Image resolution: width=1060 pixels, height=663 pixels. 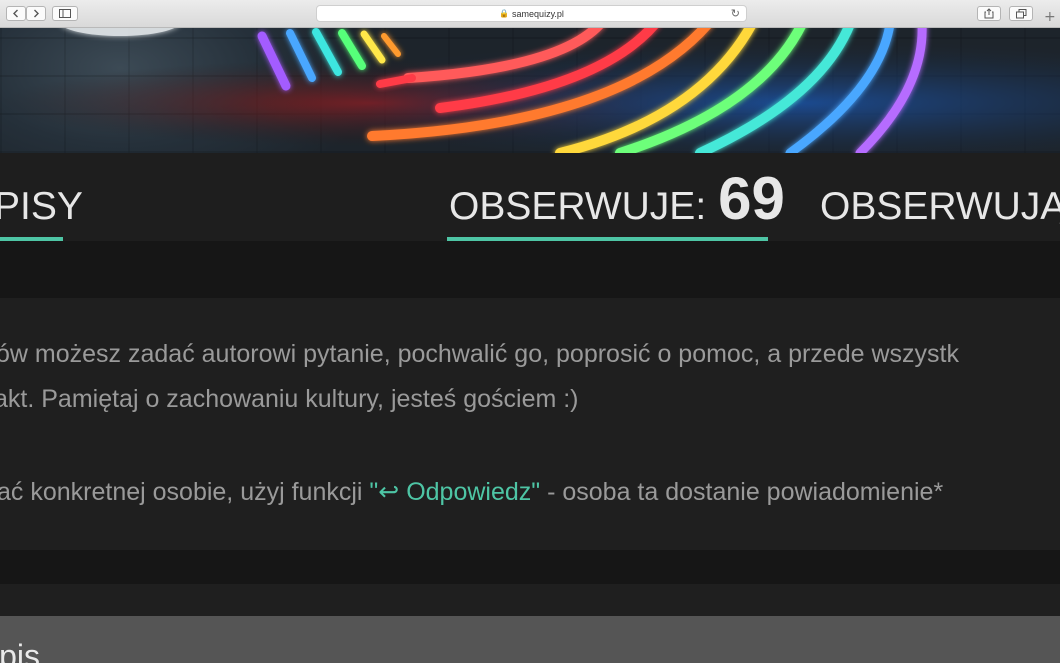 I want to click on sidebar-button, so click(x=65, y=13).